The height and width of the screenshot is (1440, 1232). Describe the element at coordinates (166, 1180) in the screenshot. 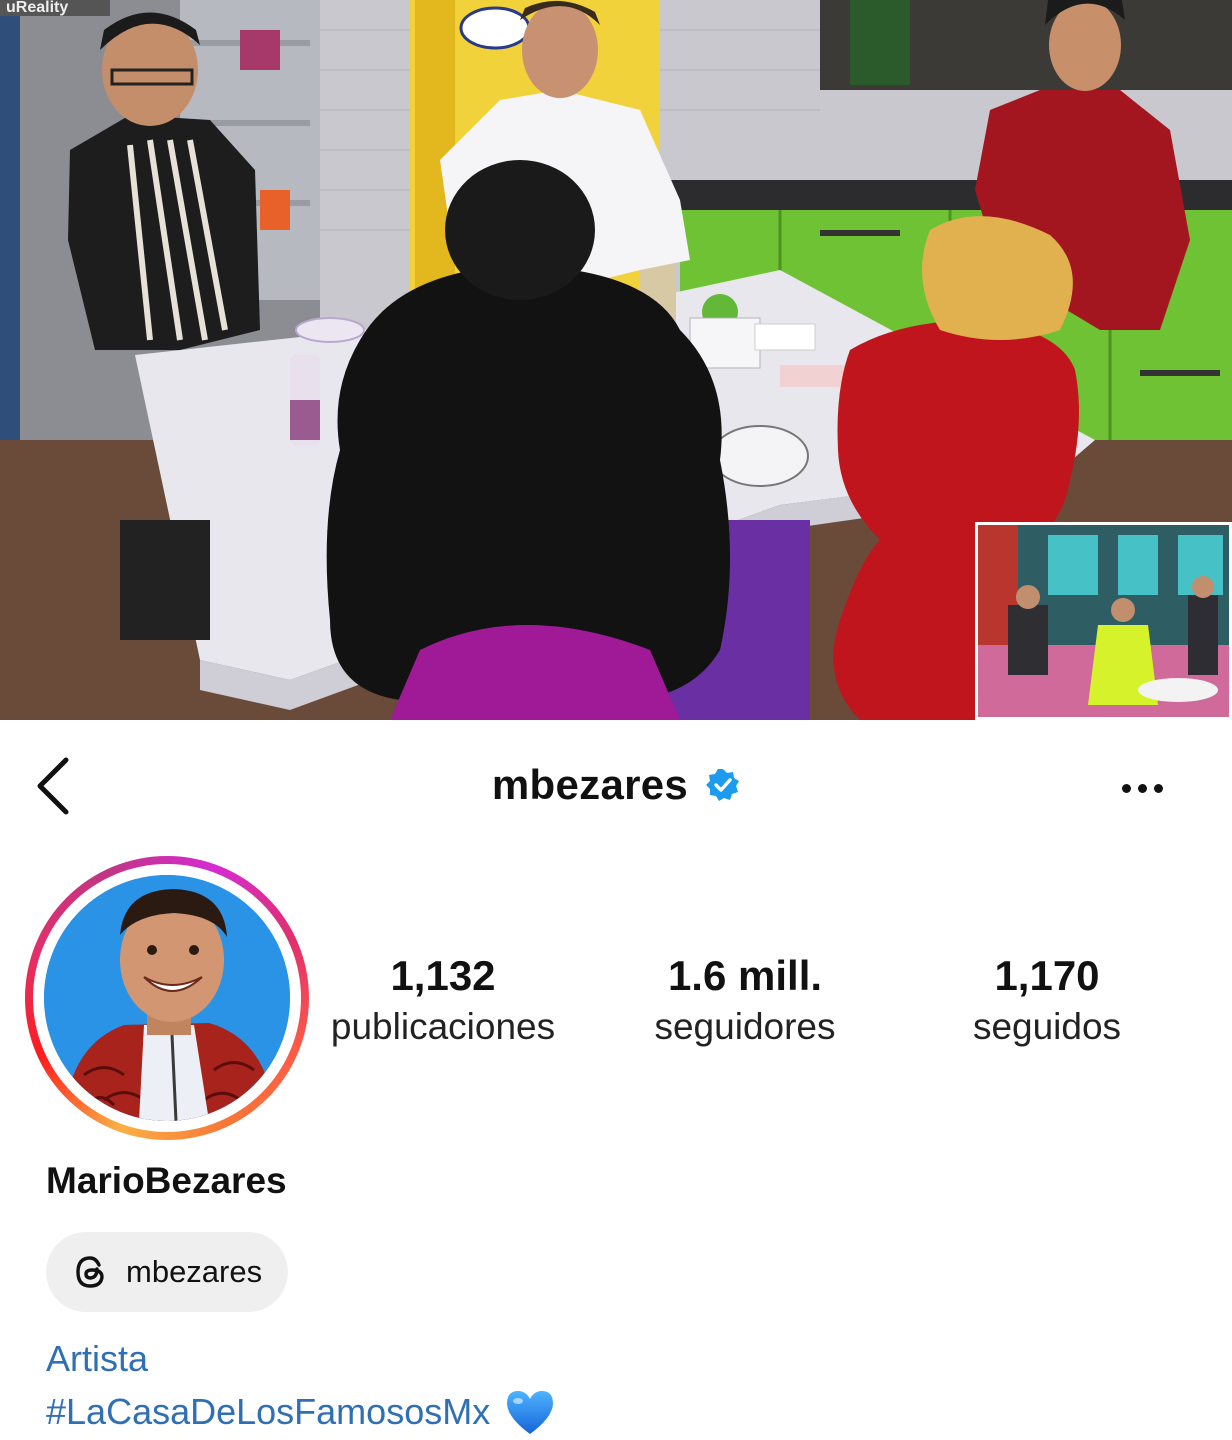

I see `display-name: MarioBezares` at that location.